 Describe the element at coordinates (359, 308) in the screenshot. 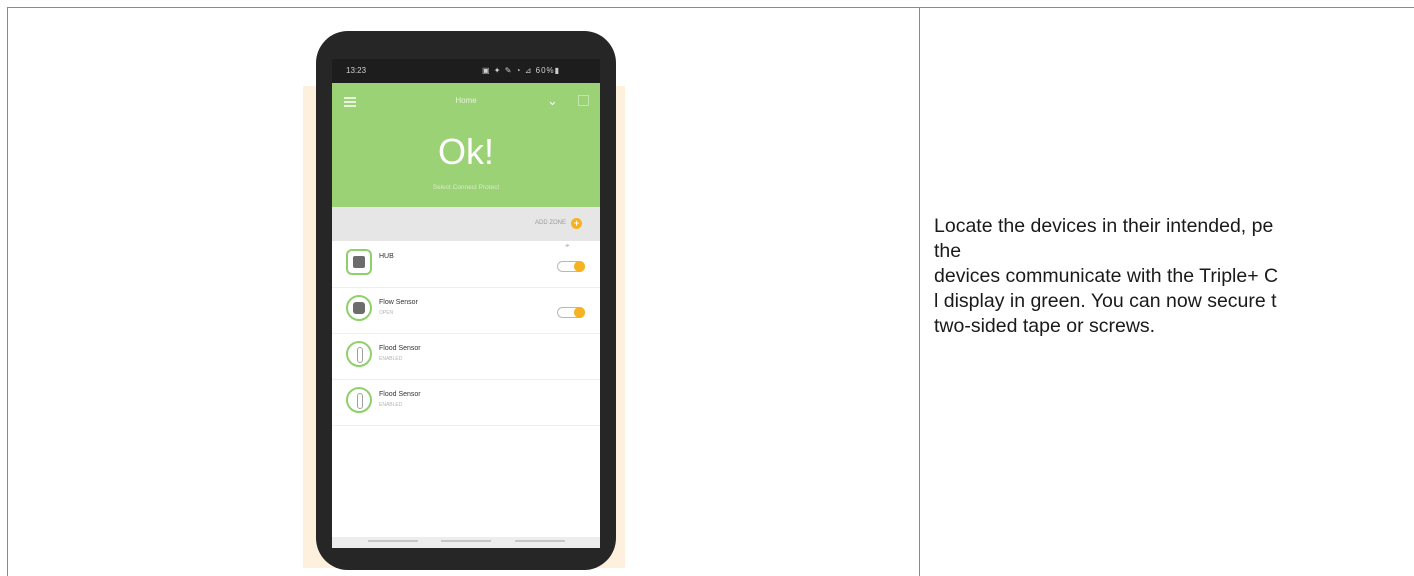

I see `flow-sensor-icon` at that location.